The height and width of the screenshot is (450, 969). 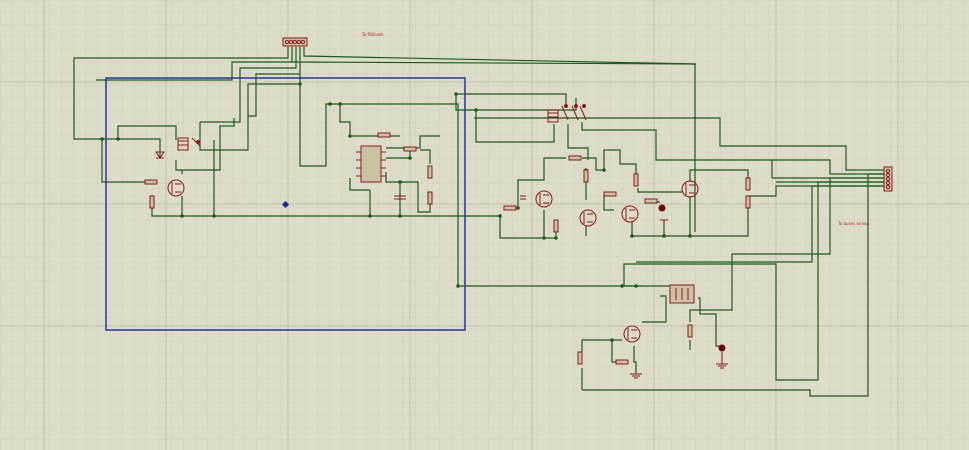 What do you see at coordinates (853, 223) in the screenshot?
I see `connector-right-label: To buses on/out` at bounding box center [853, 223].